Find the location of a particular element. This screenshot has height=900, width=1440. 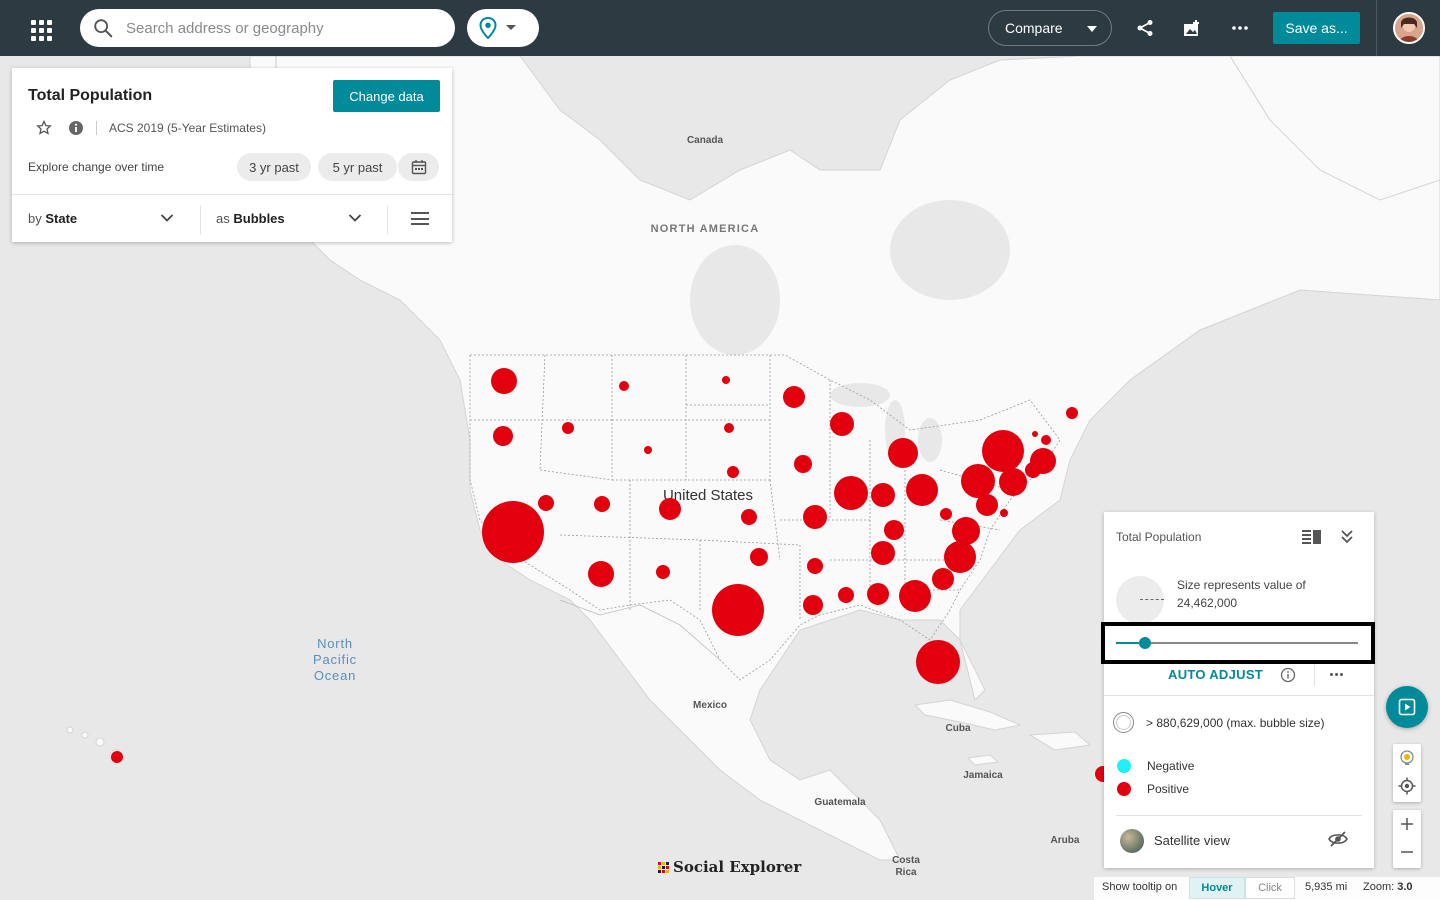

bubble-ia is located at coordinates (803, 464).